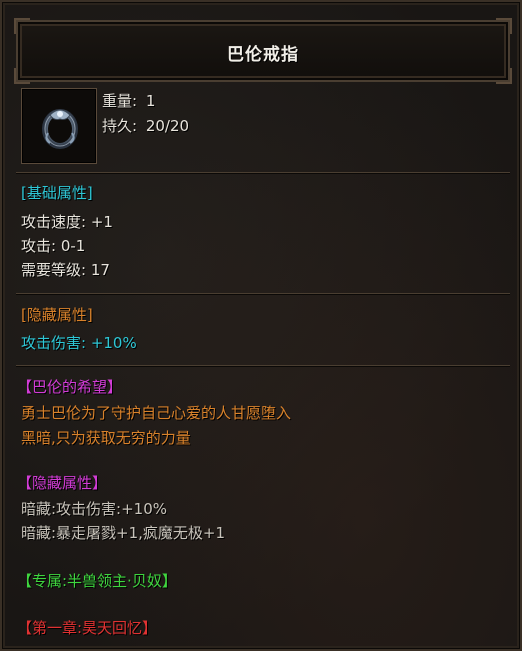  What do you see at coordinates (62, 483) in the screenshot?
I see `hidden-attributes-2-header: 【隐藏属性】` at bounding box center [62, 483].